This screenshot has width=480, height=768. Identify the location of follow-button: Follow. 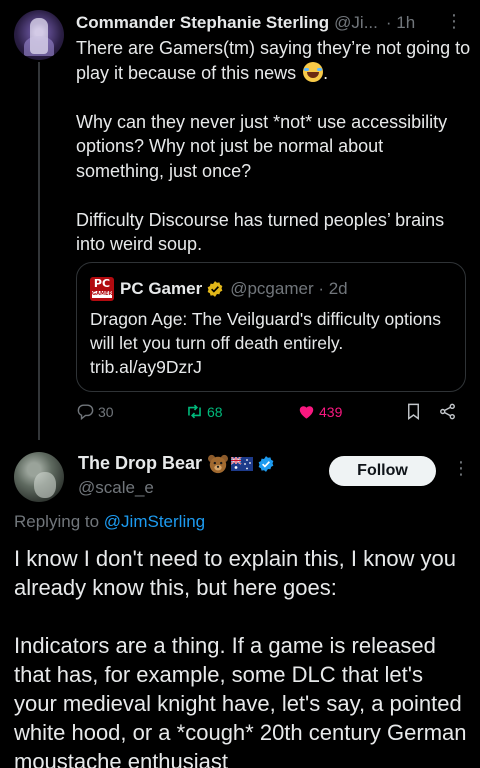
(382, 471).